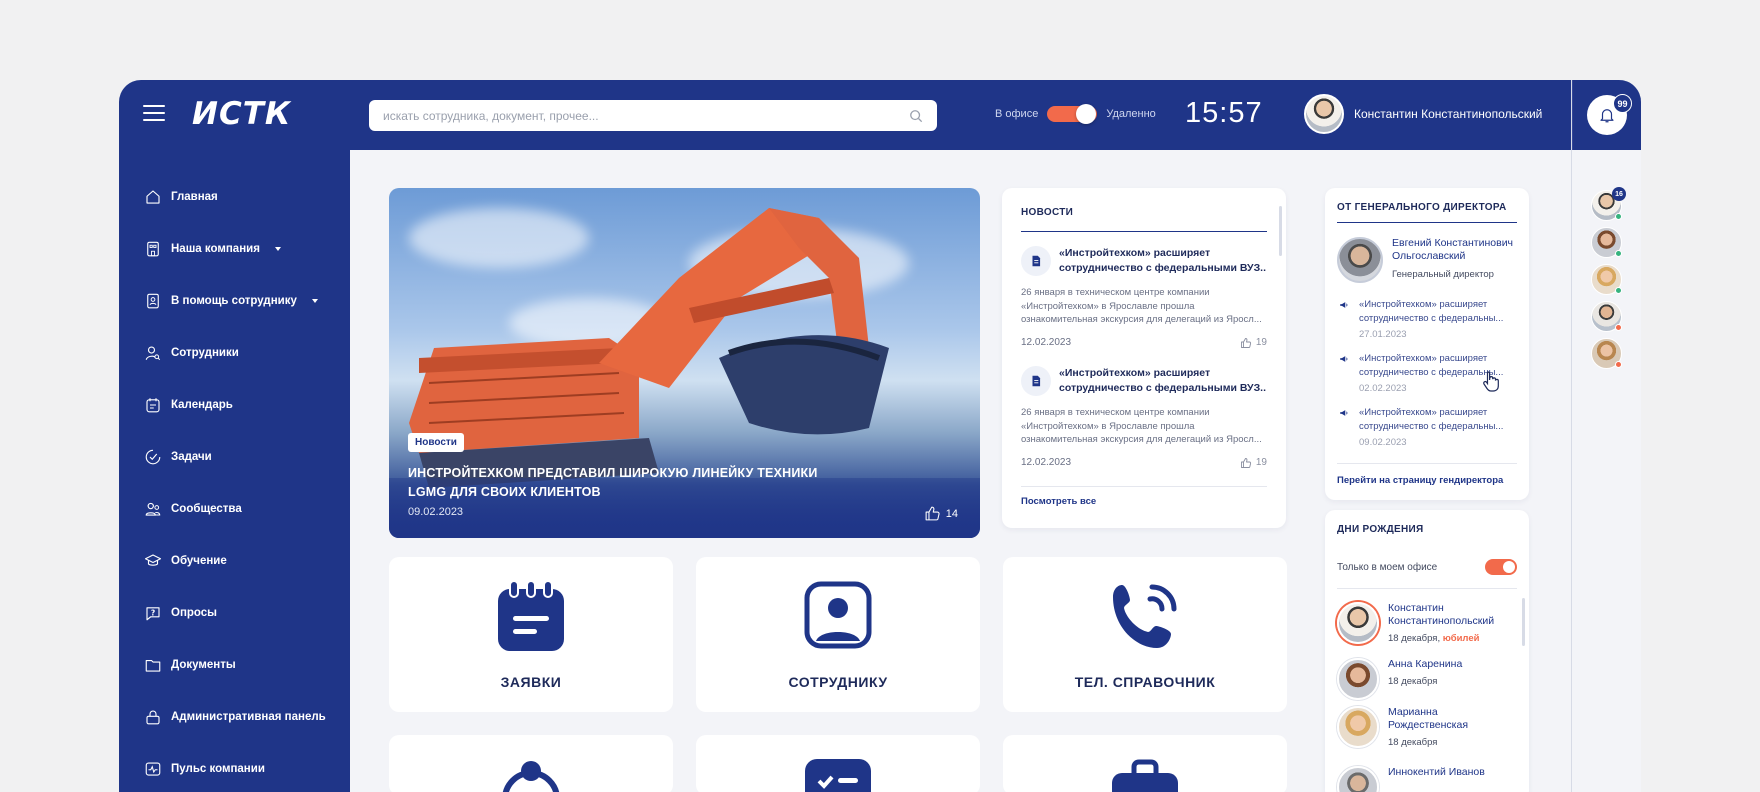  What do you see at coordinates (1427, 679) in the screenshot?
I see `birthday-item: Анна Каренина 18 декабря` at bounding box center [1427, 679].